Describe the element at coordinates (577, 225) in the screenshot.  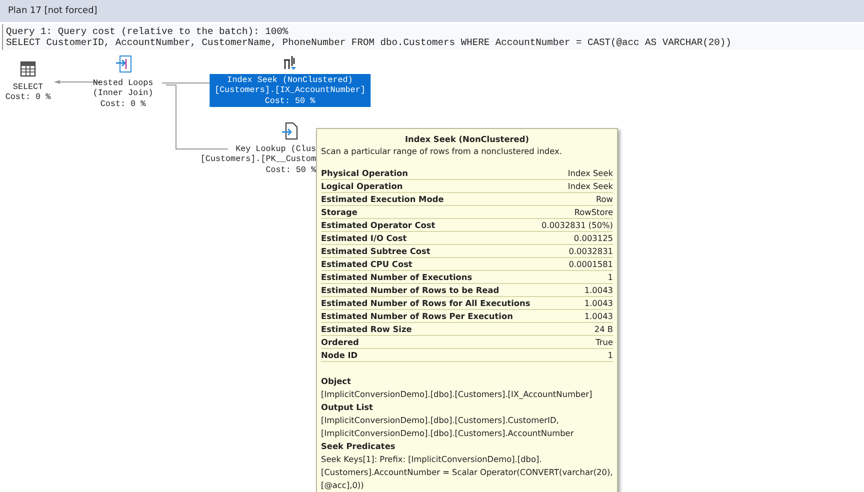
I see `property-value: 0.0032831 (50%)` at that location.